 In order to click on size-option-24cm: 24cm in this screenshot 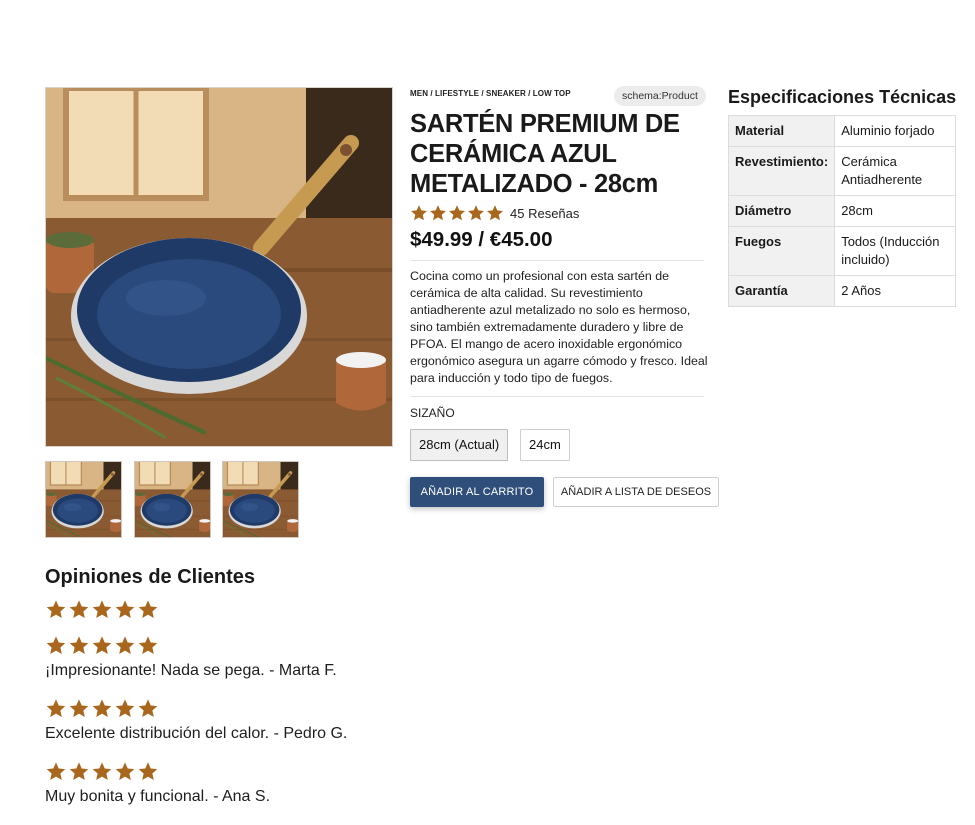, I will do `click(545, 445)`.